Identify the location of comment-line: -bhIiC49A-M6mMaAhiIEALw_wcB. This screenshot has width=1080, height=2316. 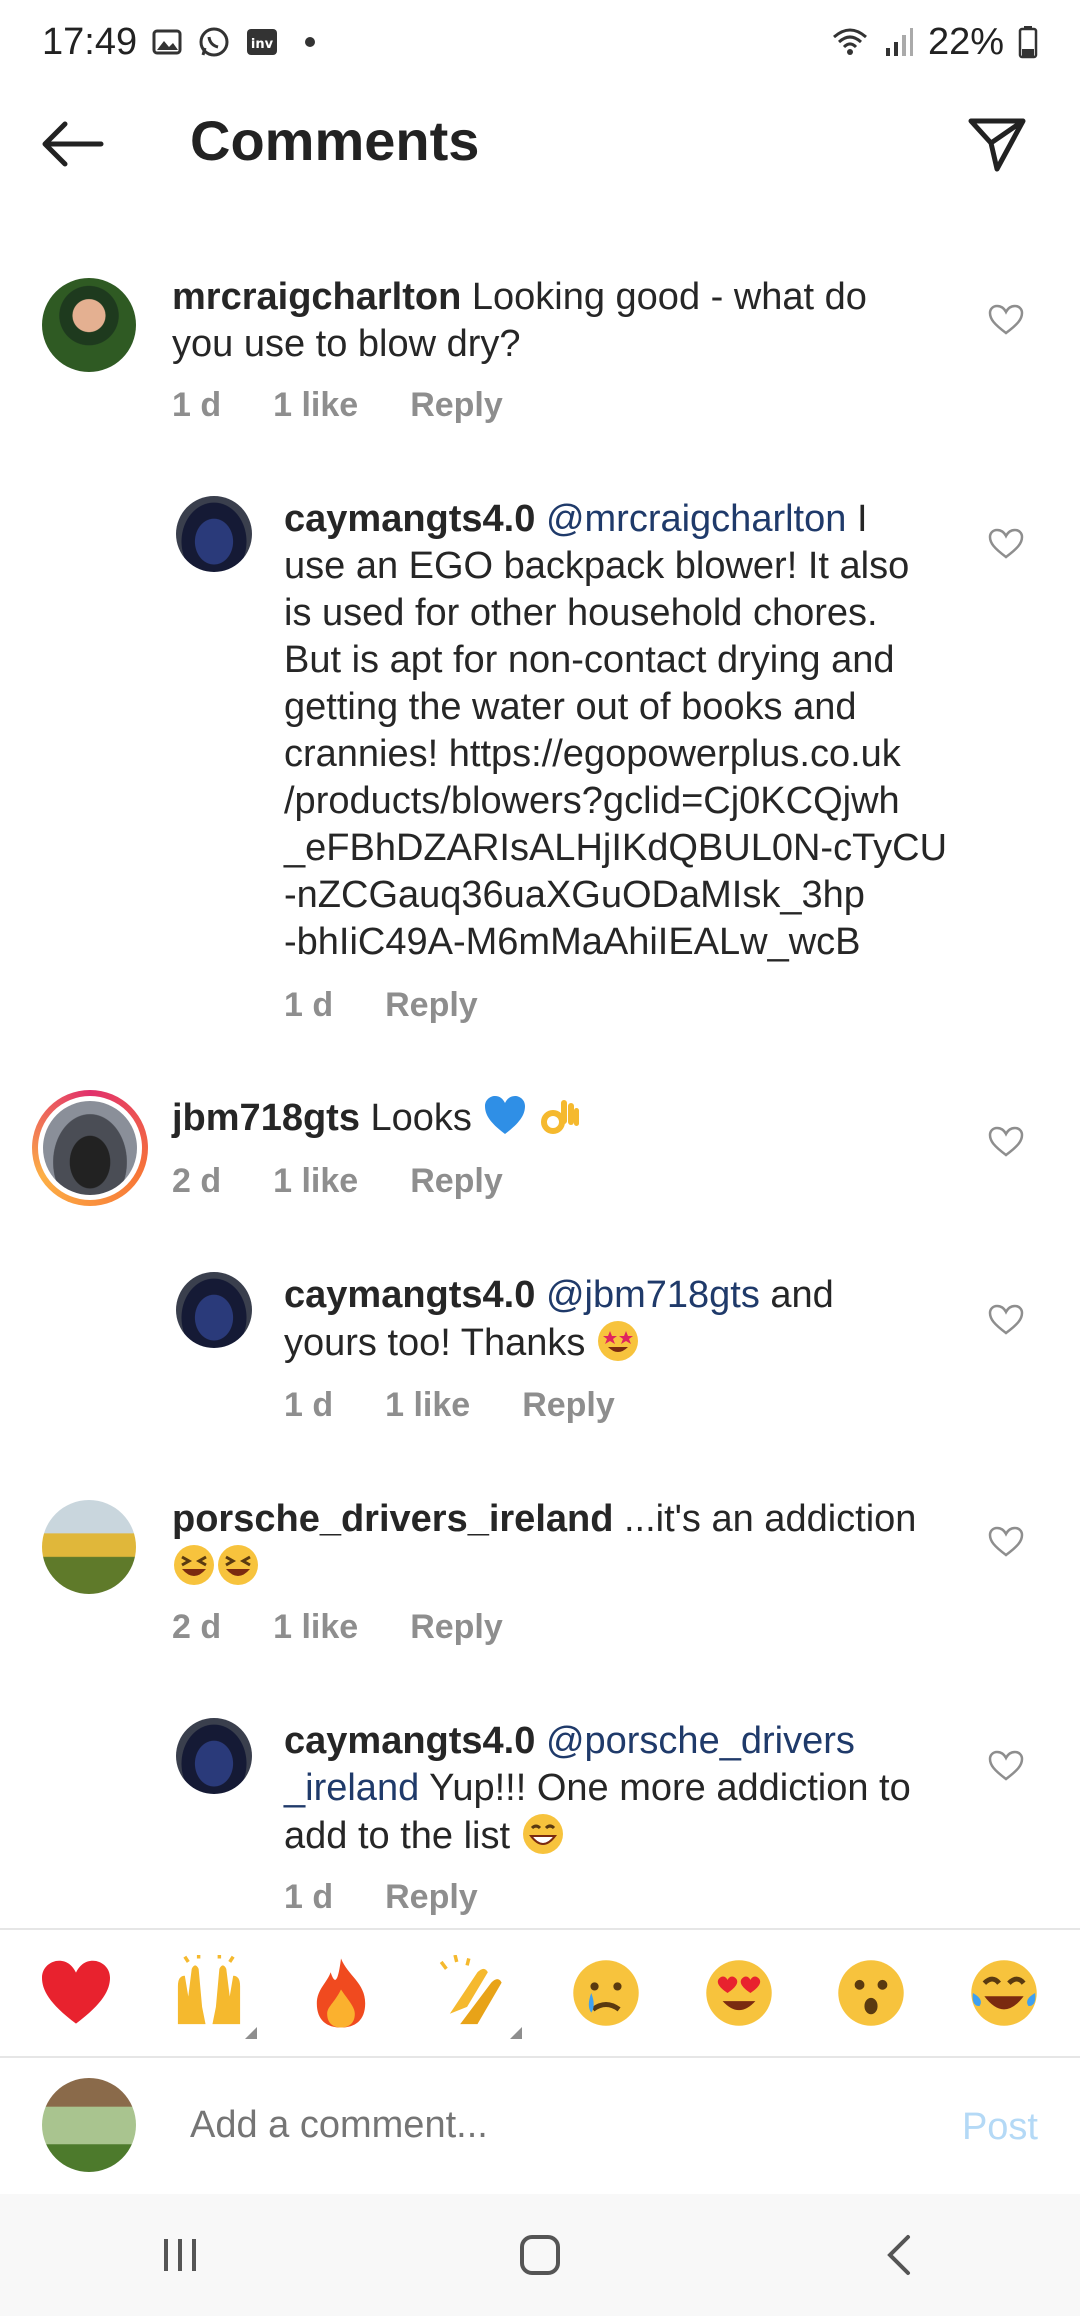
(572, 942).